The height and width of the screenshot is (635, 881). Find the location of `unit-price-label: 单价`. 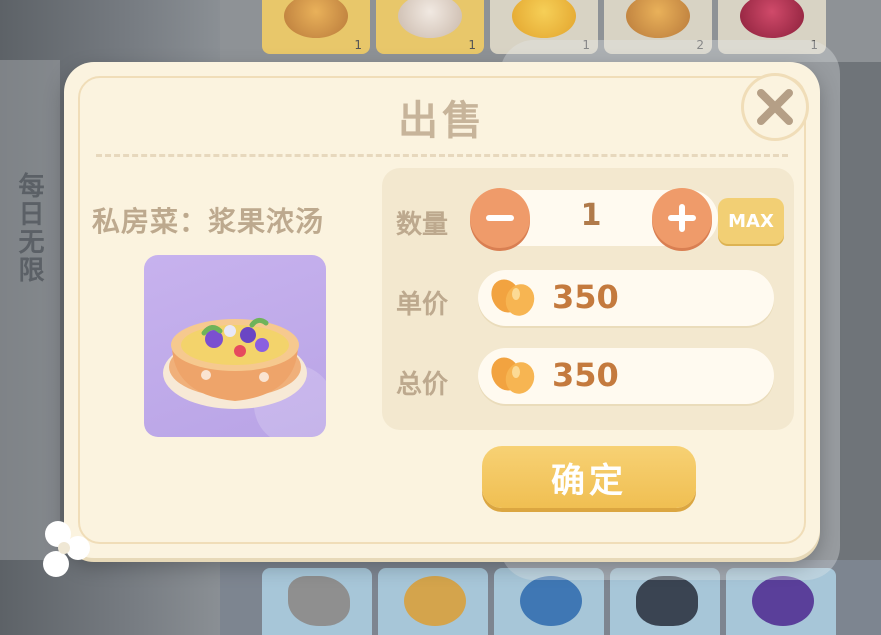

unit-price-label: 单价 is located at coordinates (422, 305).